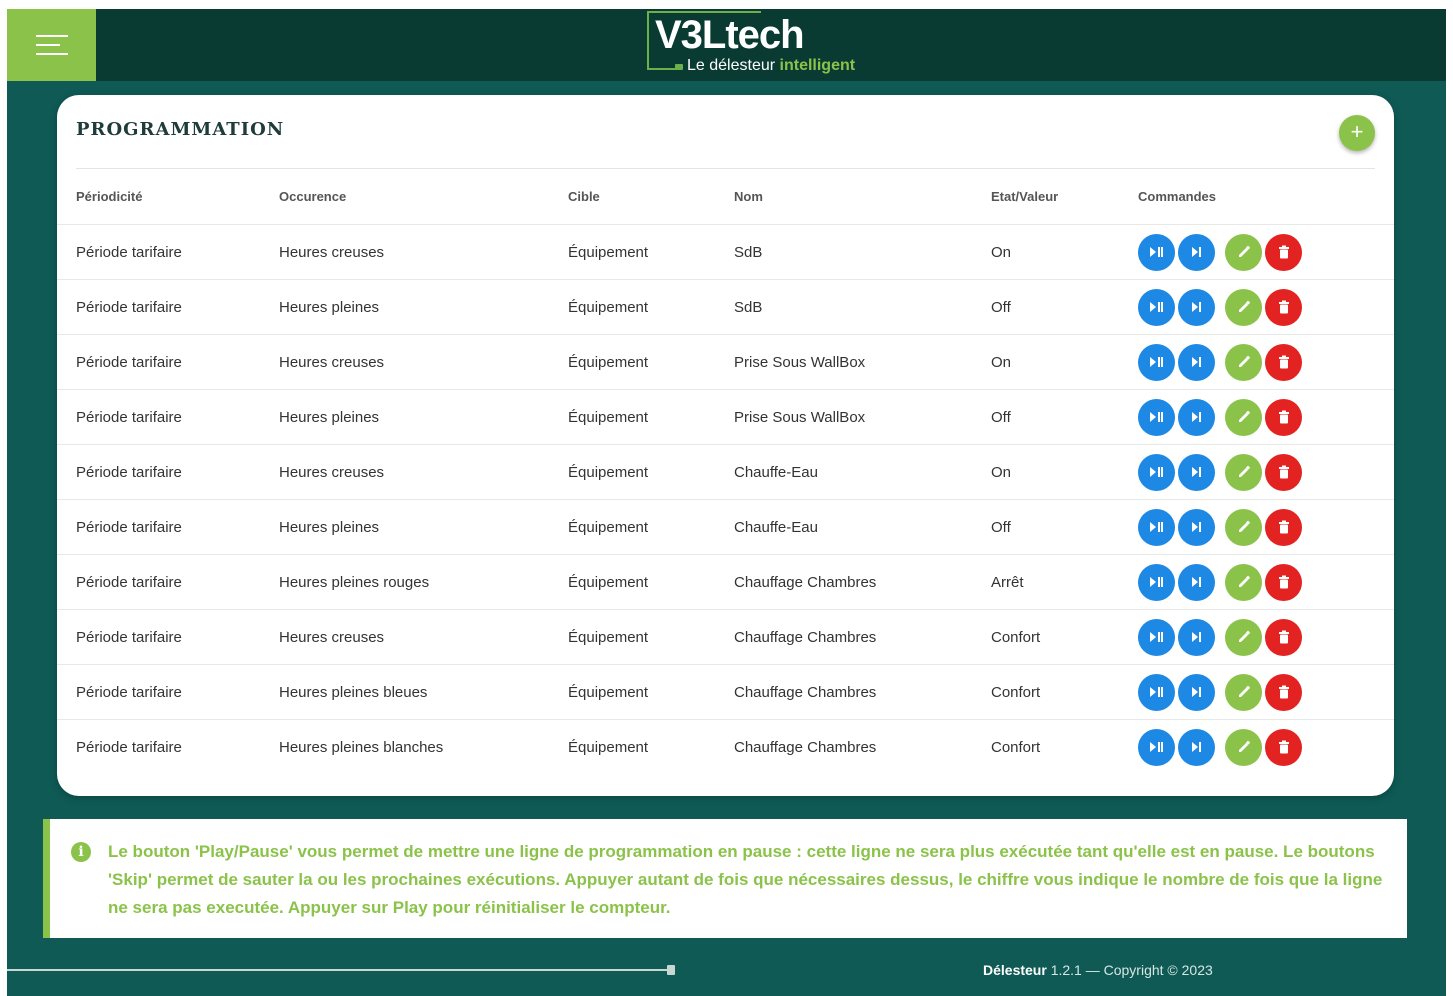 The height and width of the screenshot is (996, 1453). Describe the element at coordinates (168, 197) in the screenshot. I see `column-header: Périodicité` at that location.